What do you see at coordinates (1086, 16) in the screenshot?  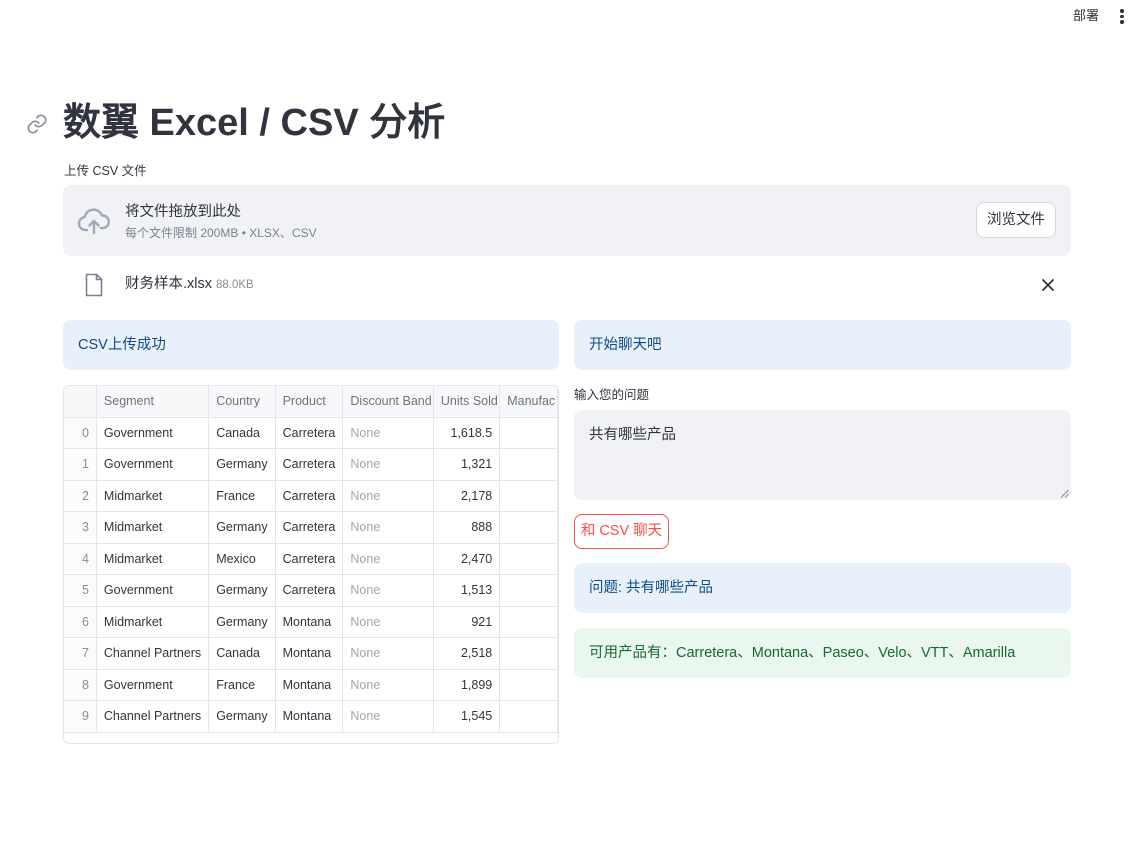 I see `deploy-button: 部署` at bounding box center [1086, 16].